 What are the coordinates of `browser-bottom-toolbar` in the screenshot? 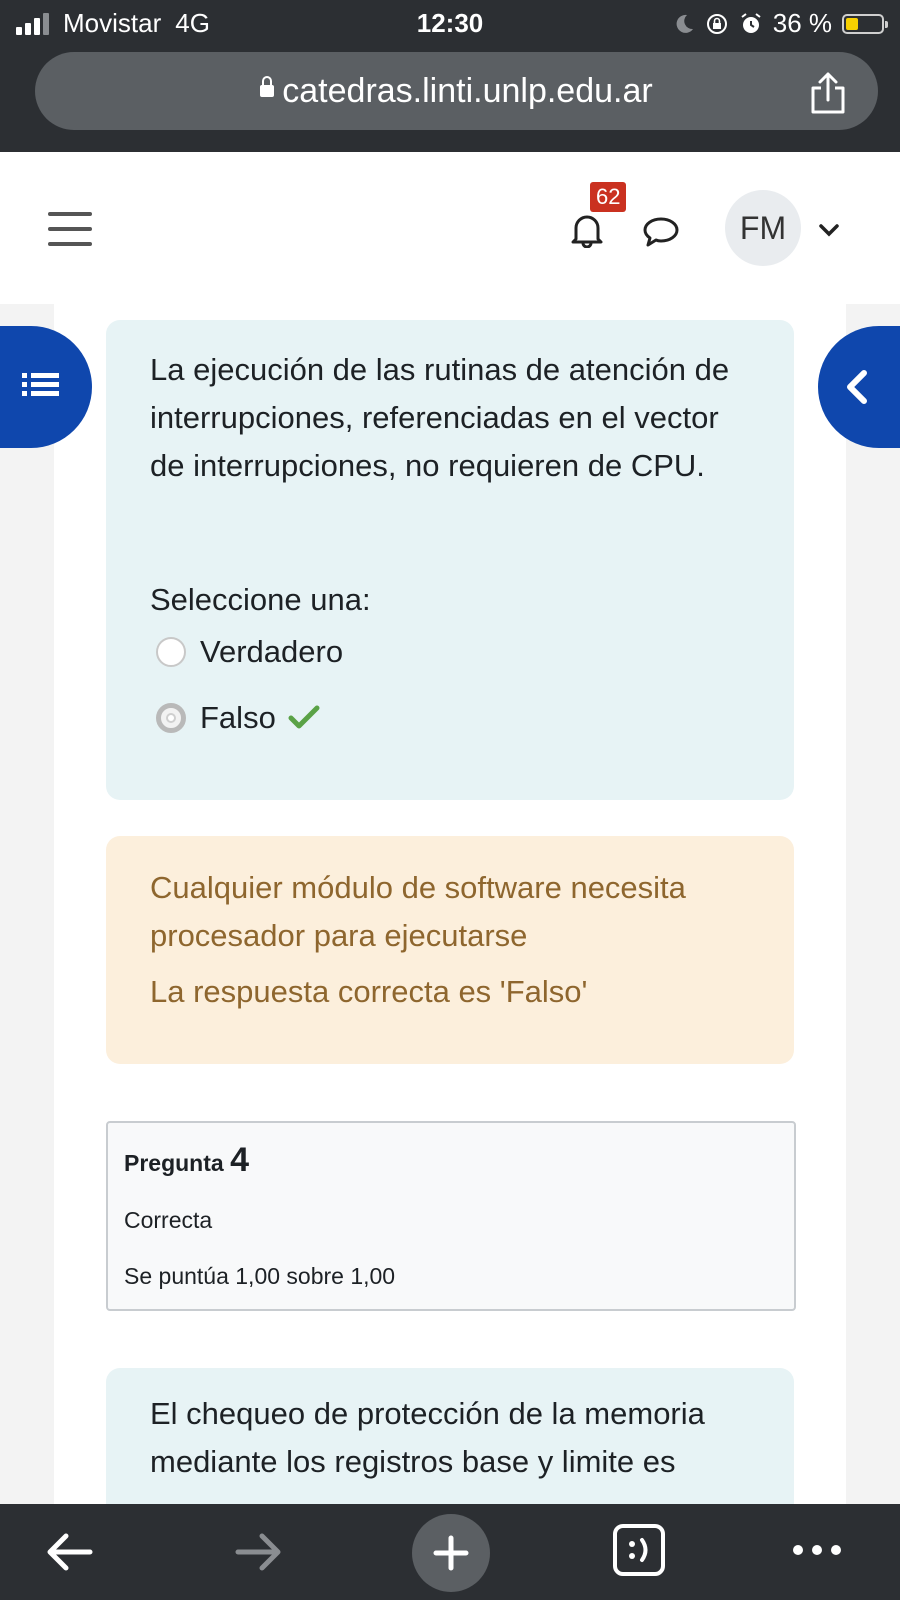 It's located at (450, 1552).